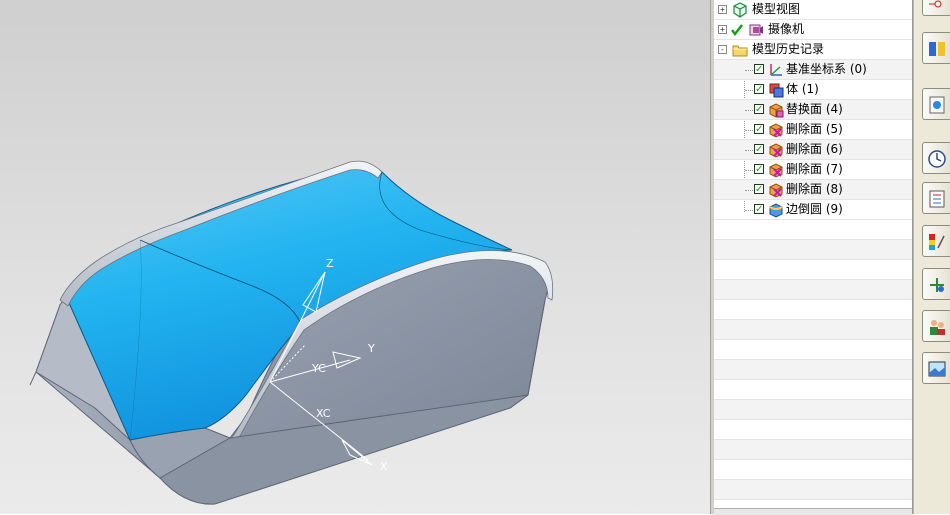  I want to click on rb-button-system-scene, so click(936, 368).